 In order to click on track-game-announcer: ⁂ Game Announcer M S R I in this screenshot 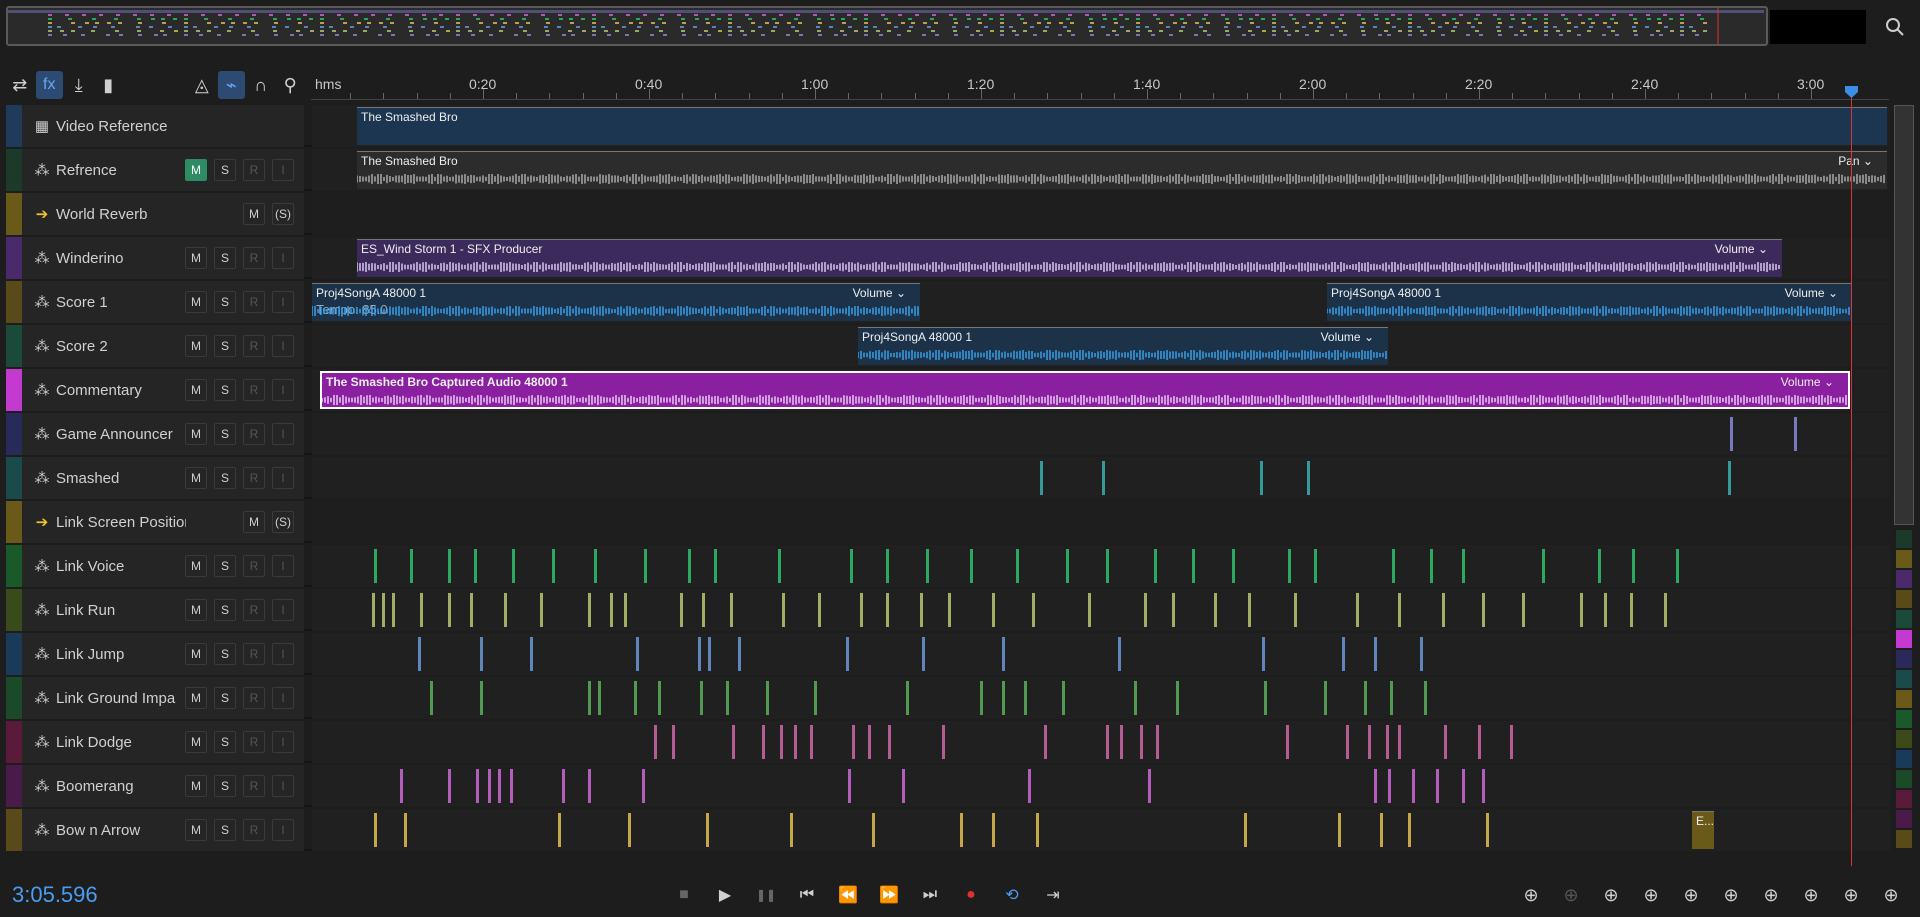, I will do `click(948, 434)`.